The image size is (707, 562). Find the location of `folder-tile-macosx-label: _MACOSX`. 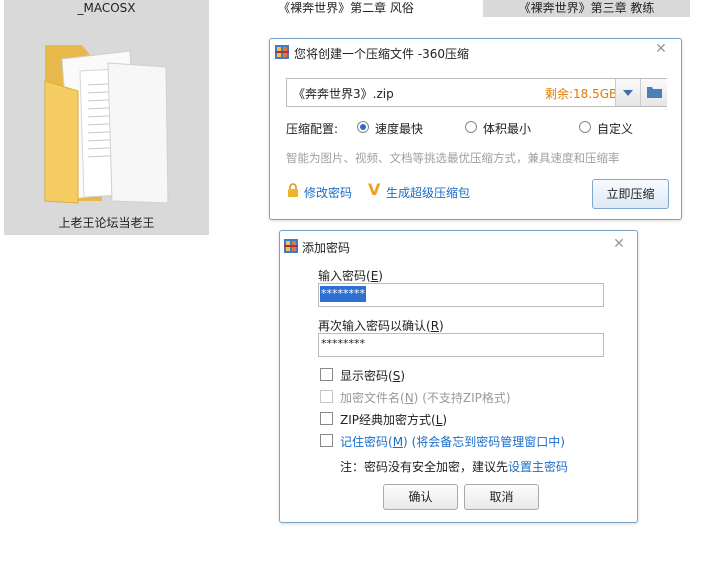

folder-tile-macosx-label: _MACOSX is located at coordinates (106, 8).